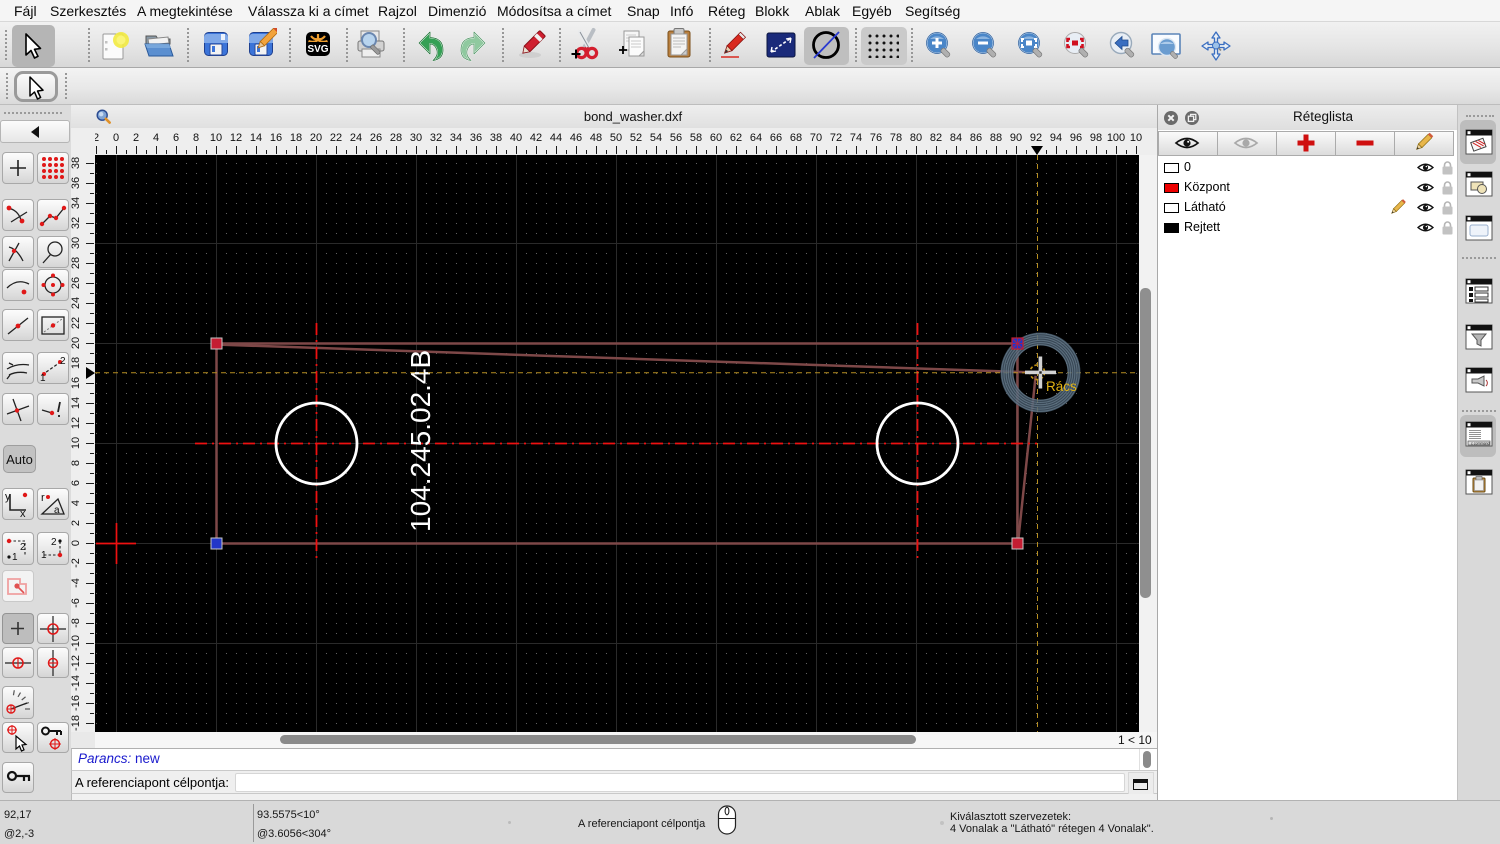 The width and height of the screenshot is (1500, 844). I want to click on svg-text: 68, so click(796, 138).